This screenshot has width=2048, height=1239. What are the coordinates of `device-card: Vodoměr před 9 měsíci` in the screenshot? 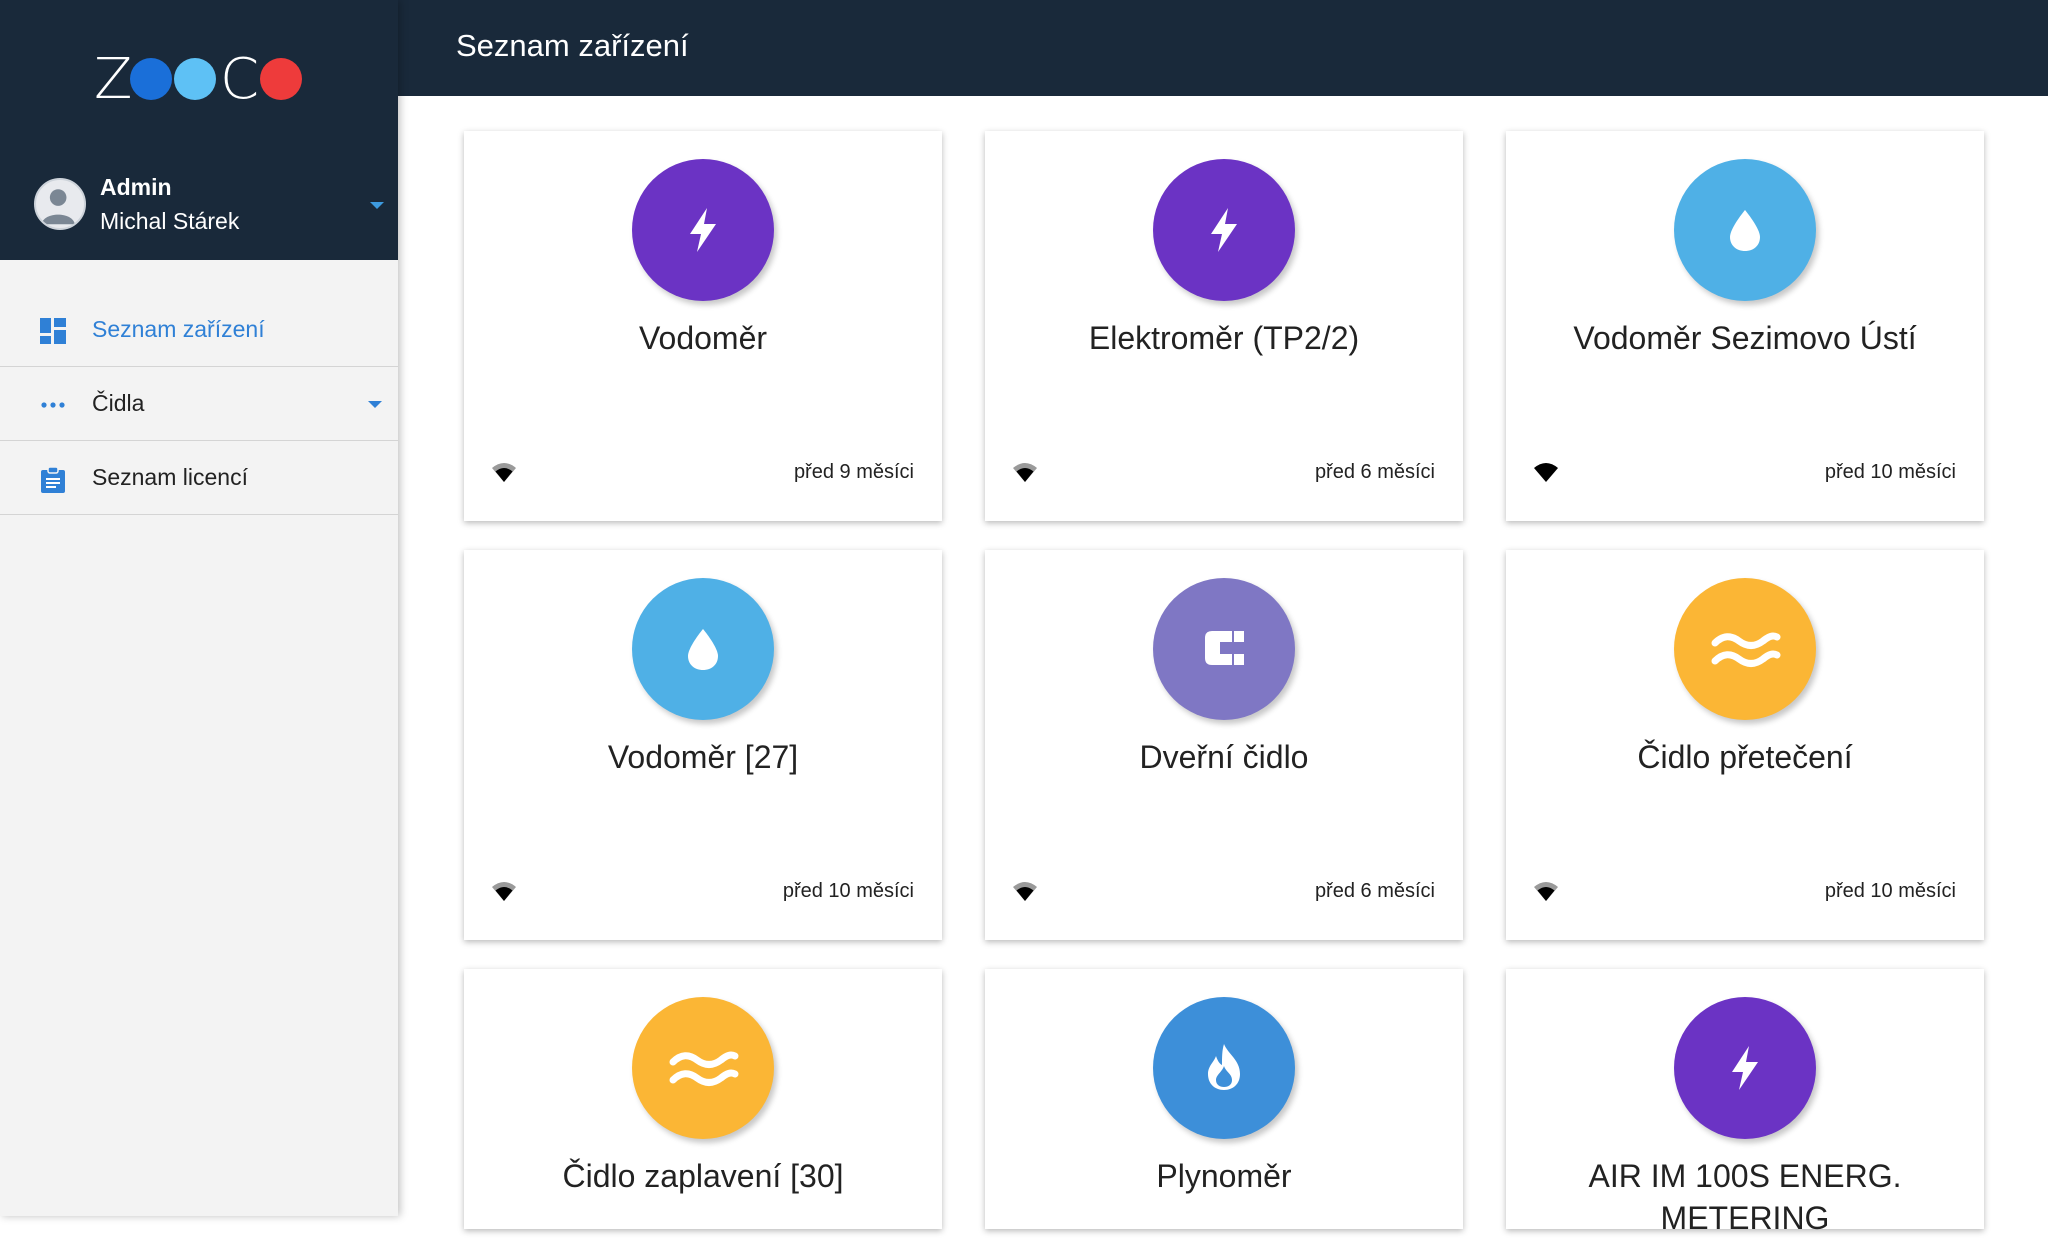 It's located at (703, 326).